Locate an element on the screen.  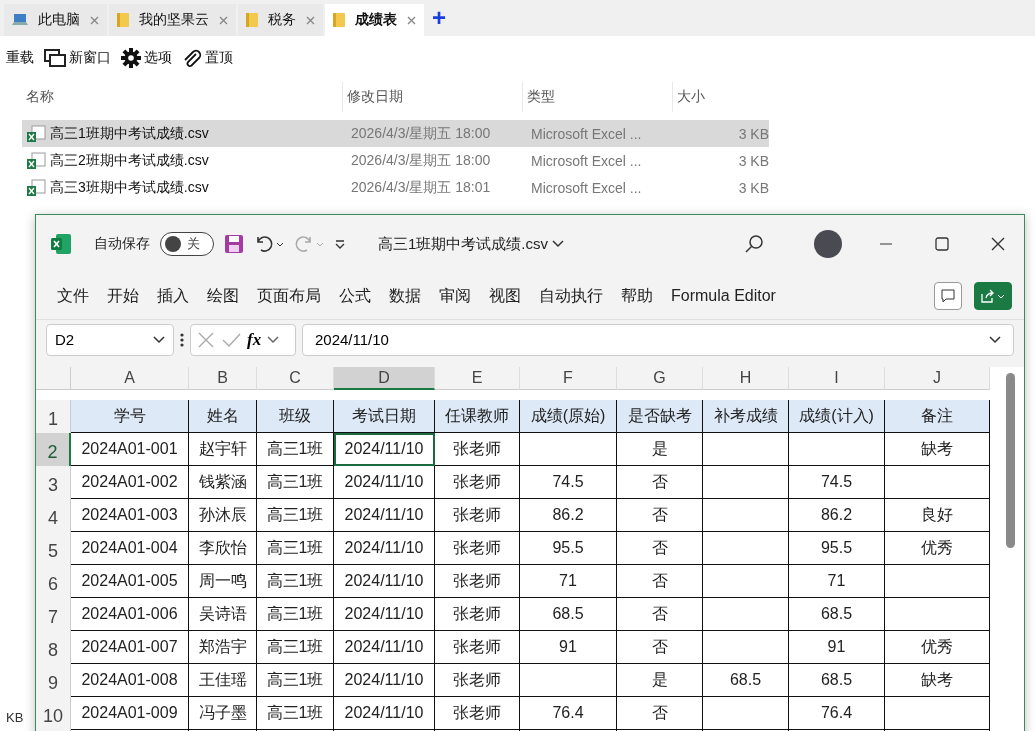
column-letter: I is located at coordinates (837, 378).